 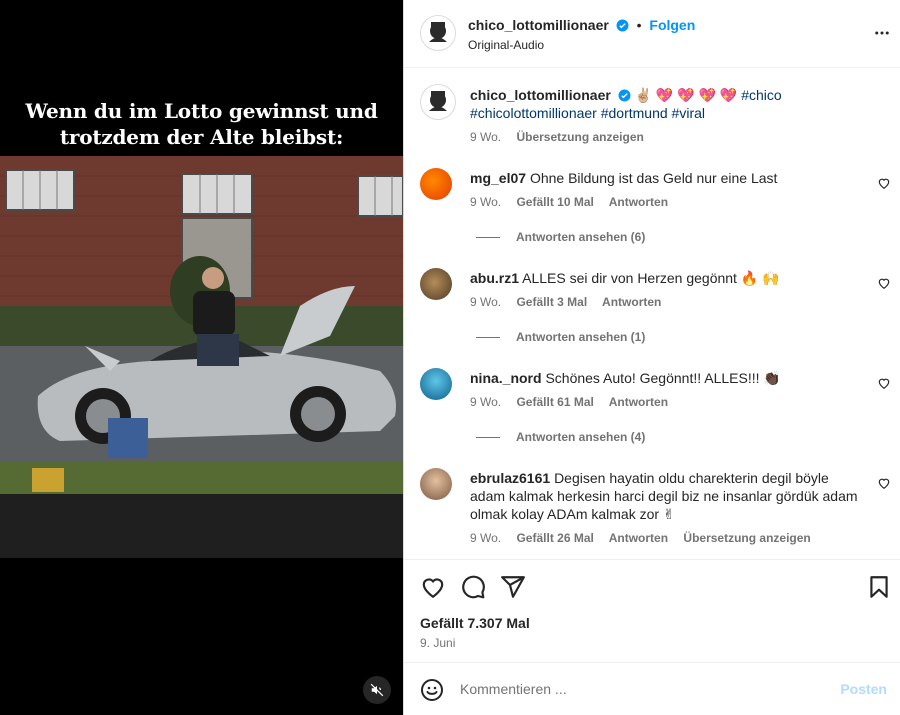 What do you see at coordinates (538, 25) in the screenshot?
I see `header-username: chico_lottomillionaer` at bounding box center [538, 25].